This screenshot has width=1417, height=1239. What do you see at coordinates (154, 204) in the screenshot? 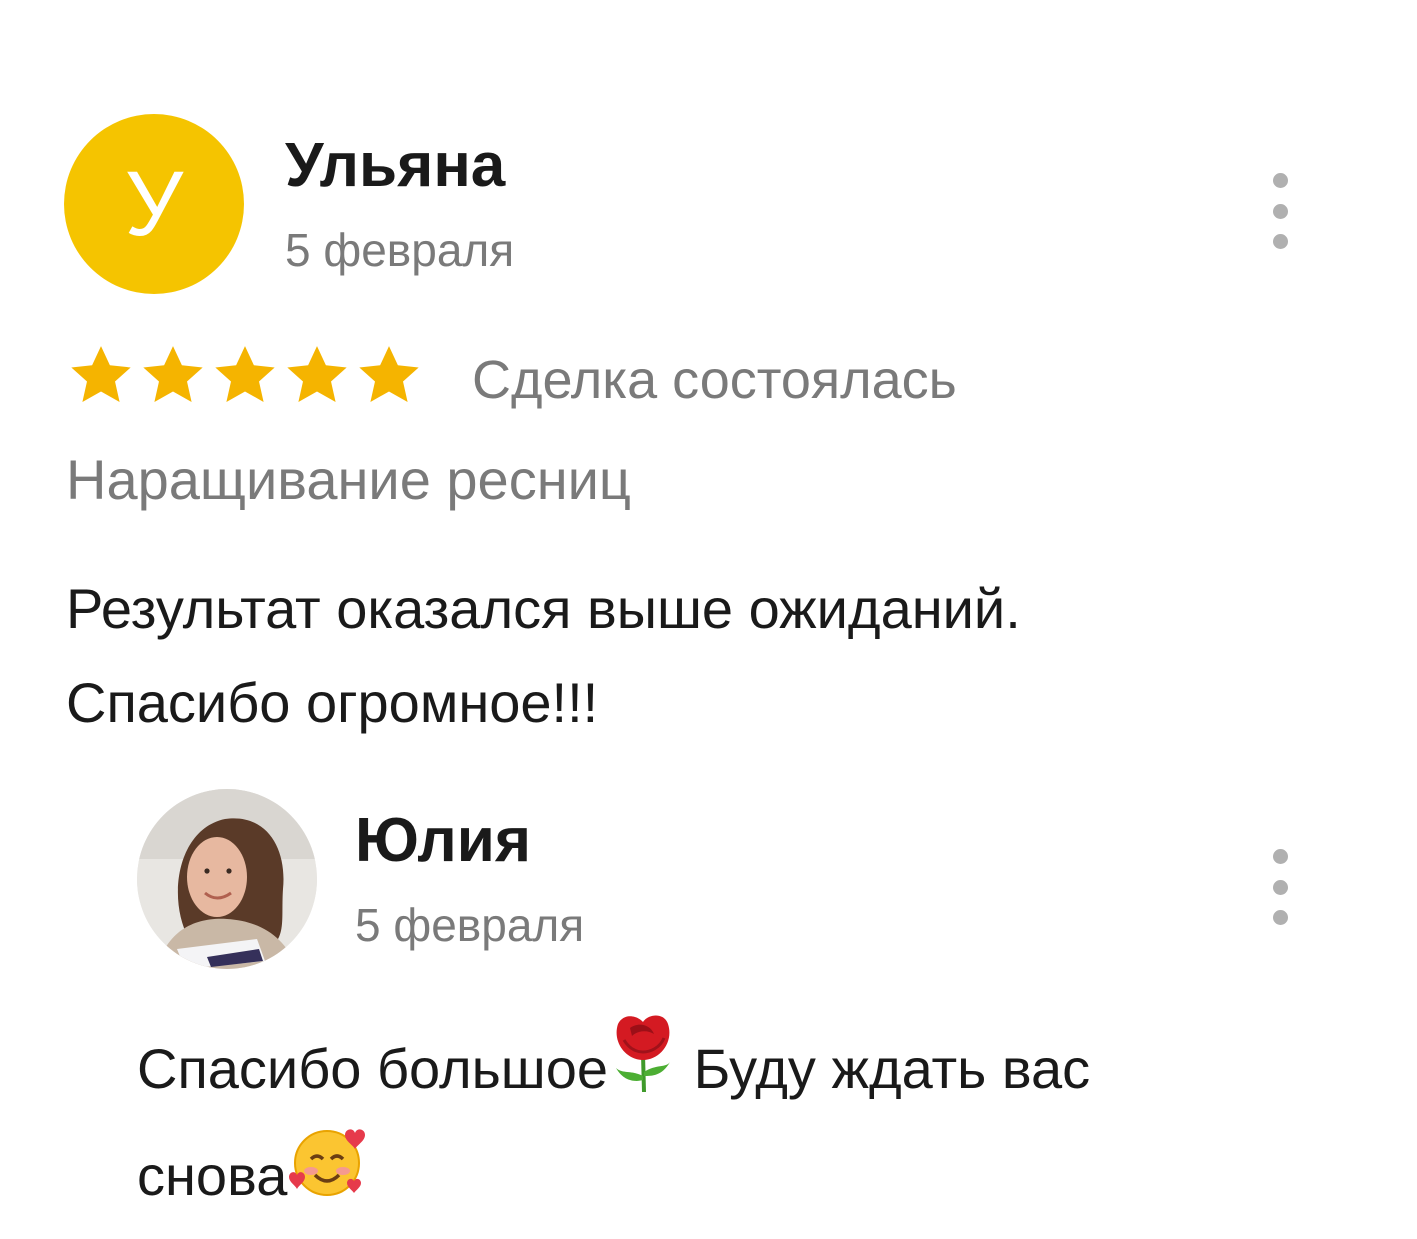
I see `author-avatar: У` at bounding box center [154, 204].